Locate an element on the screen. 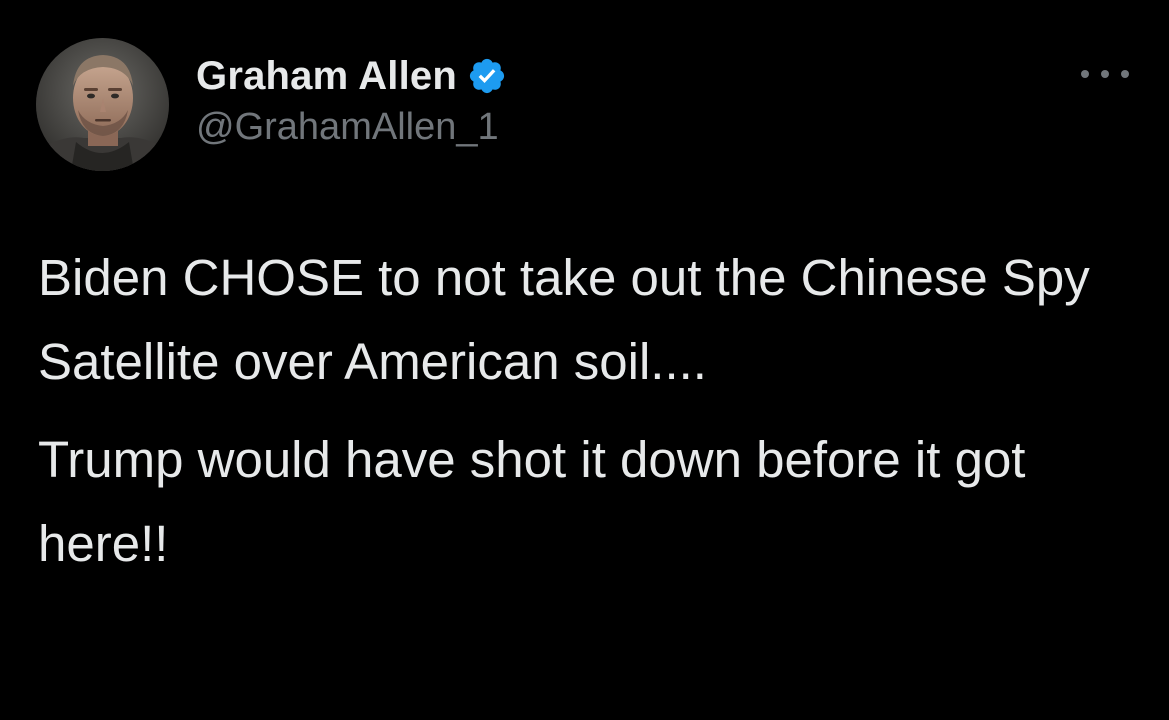 The height and width of the screenshot is (720, 1169). verified-badge-icon is located at coordinates (487, 76).